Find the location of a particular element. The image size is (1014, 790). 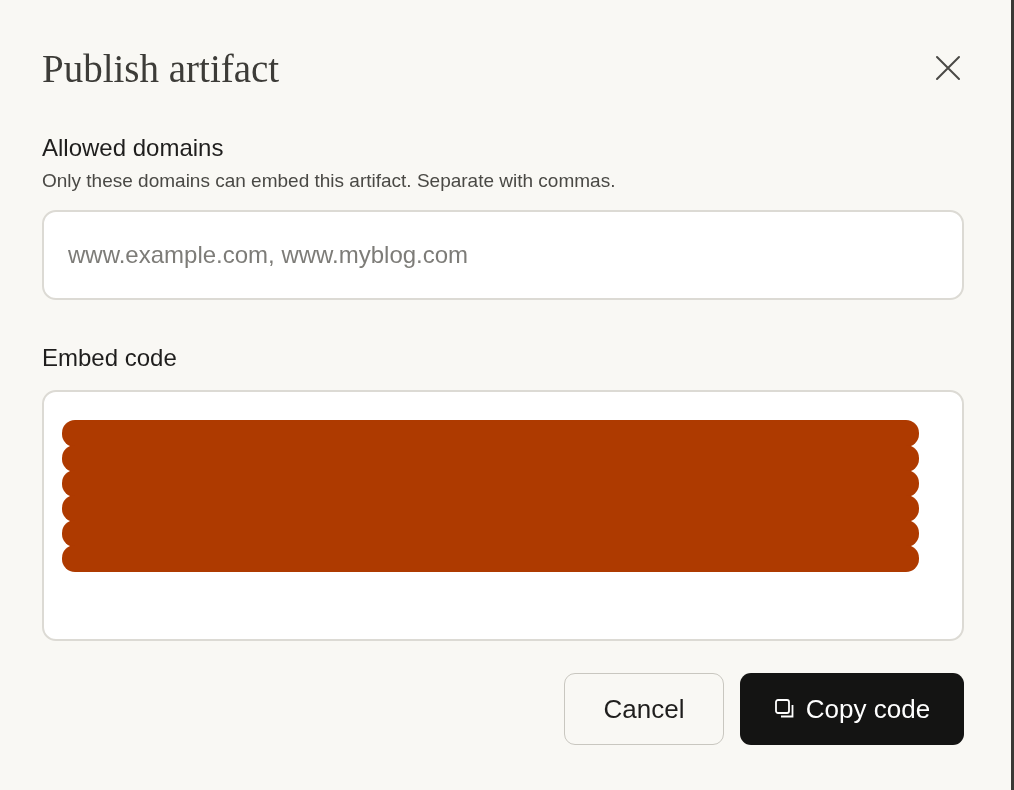

close-icon is located at coordinates (948, 68).